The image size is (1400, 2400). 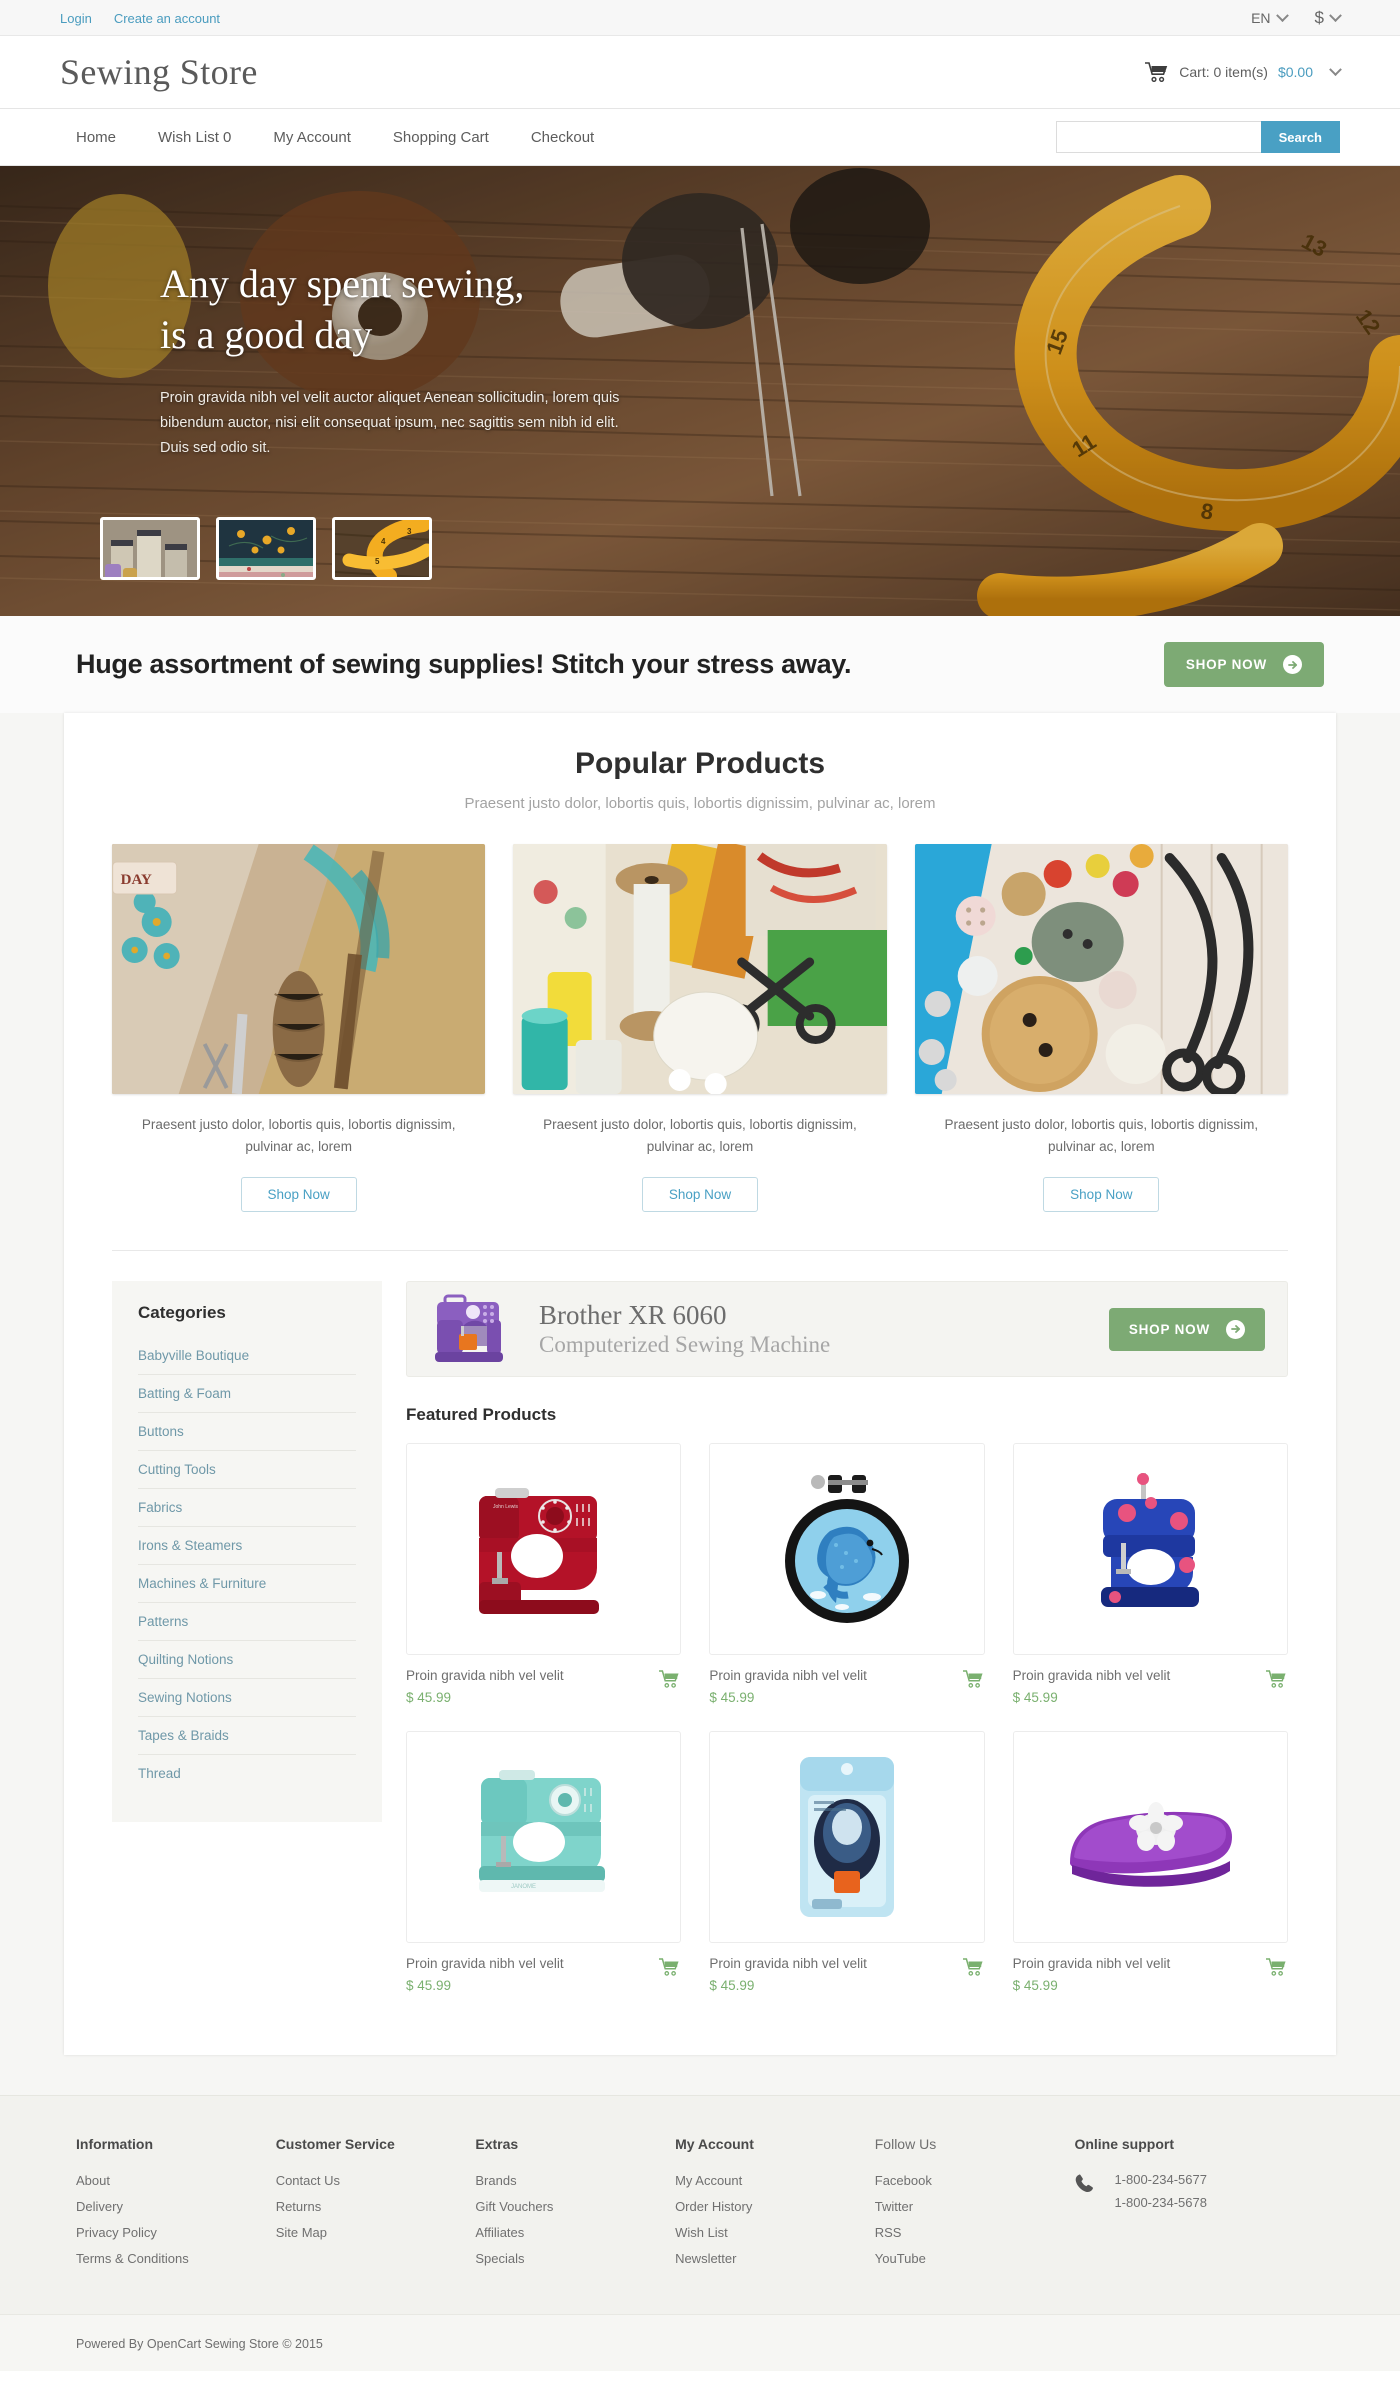 What do you see at coordinates (499, 2232) in the screenshot?
I see `footer-link-affiliates: Affiliates` at bounding box center [499, 2232].